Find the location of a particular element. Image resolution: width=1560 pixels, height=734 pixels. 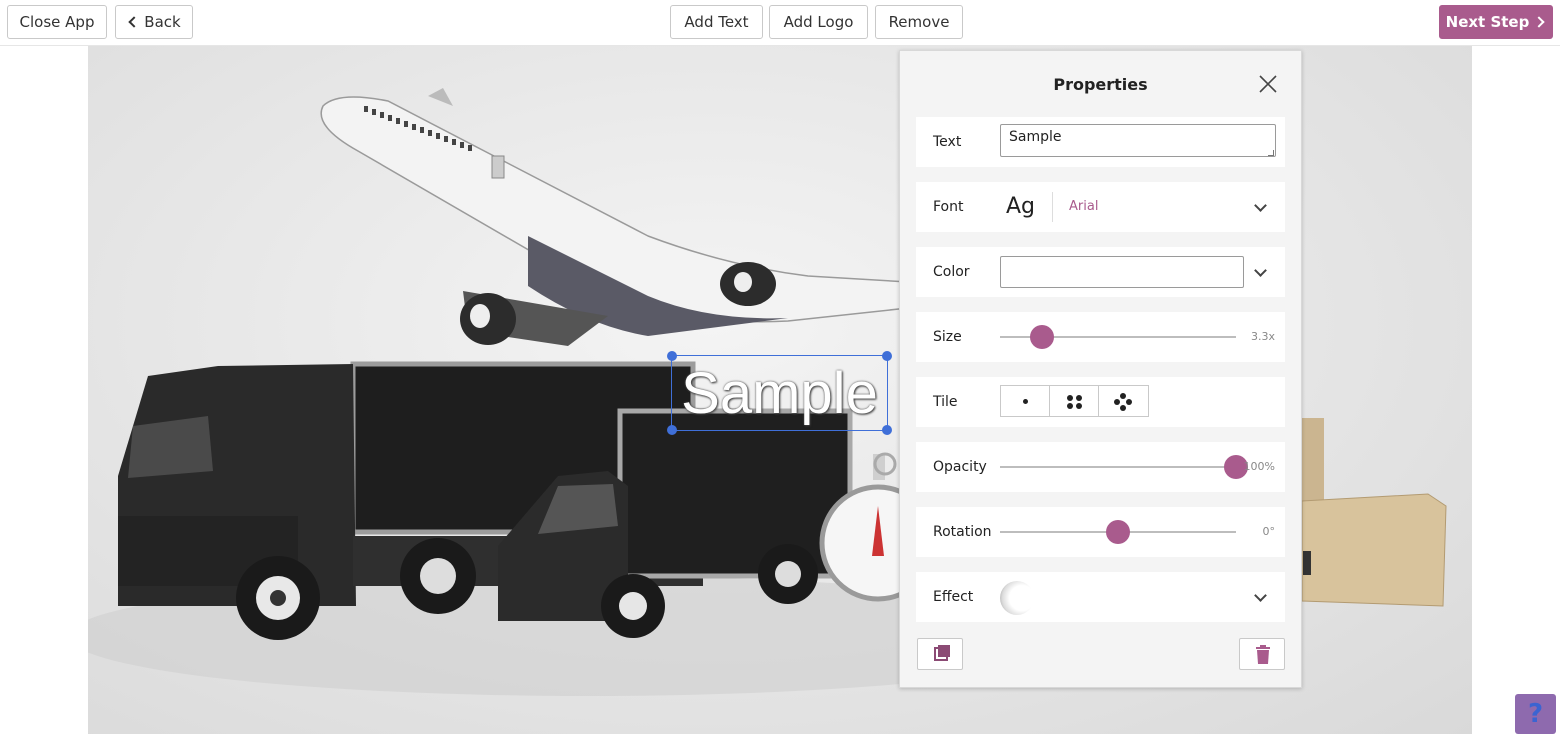

sample-text-element: Sample is located at coordinates (779, 393).